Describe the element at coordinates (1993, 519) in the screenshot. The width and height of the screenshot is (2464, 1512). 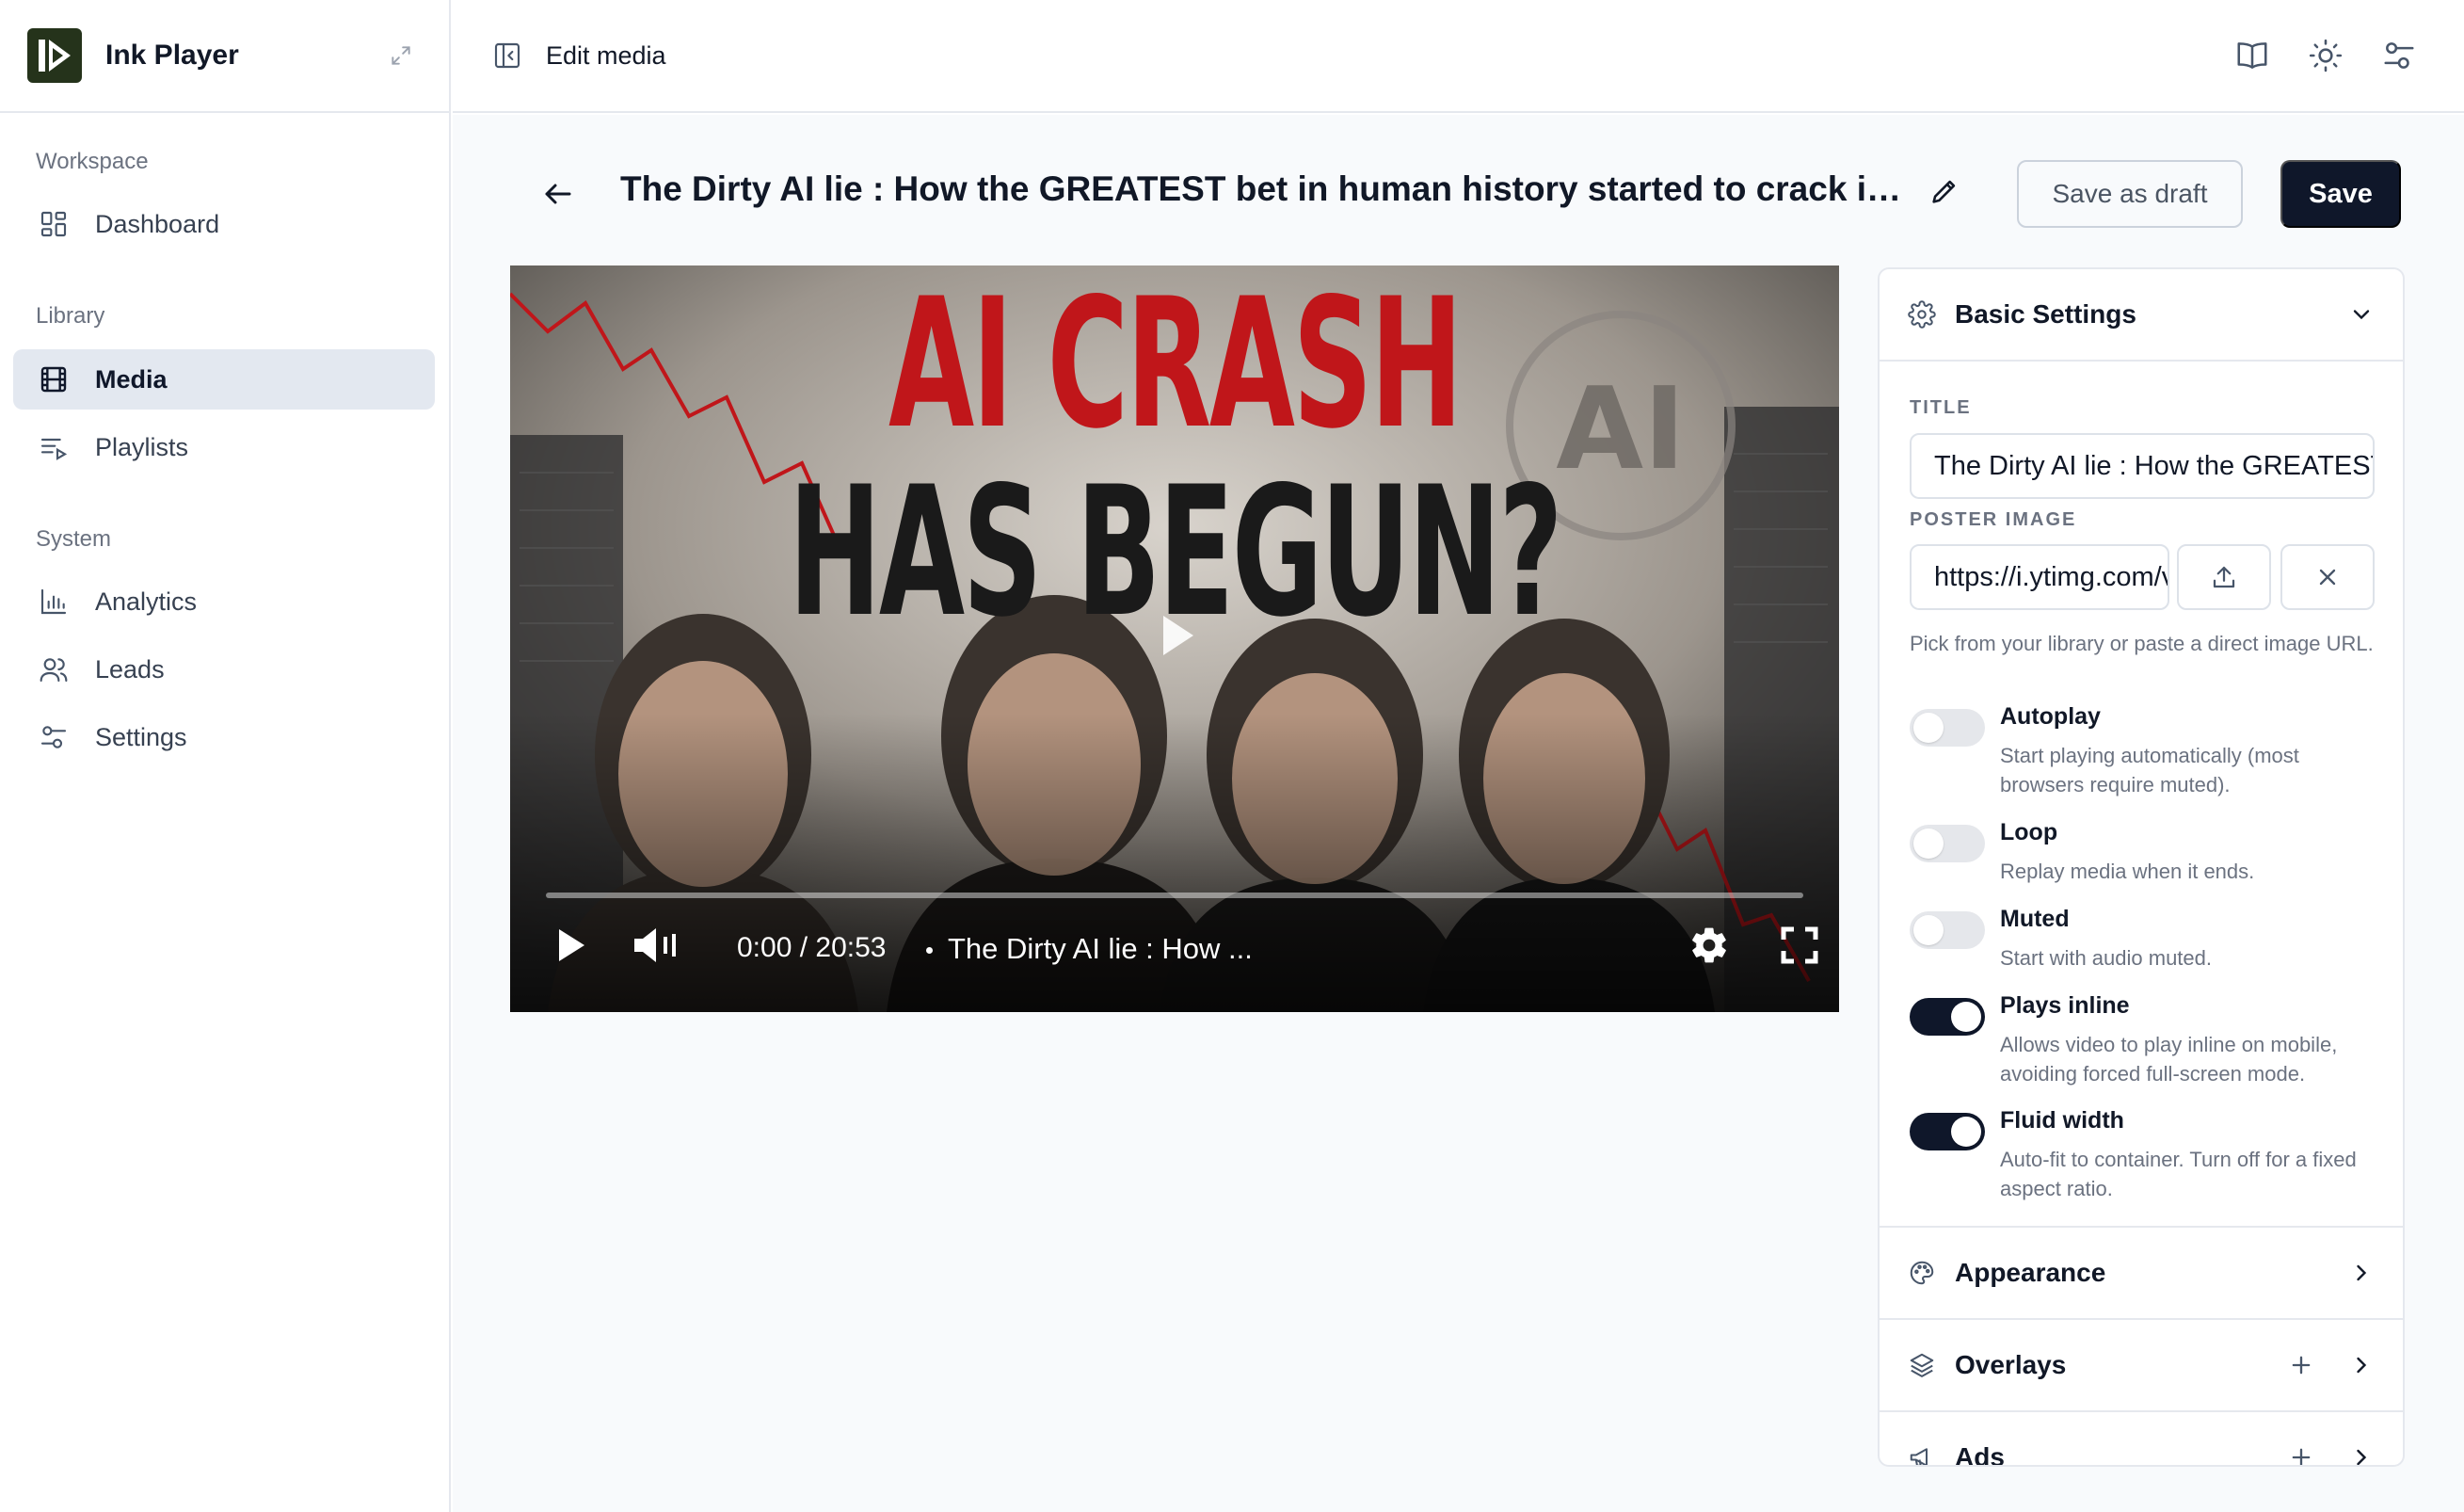
I see `poster-field-label: POSTER IMAGE` at that location.